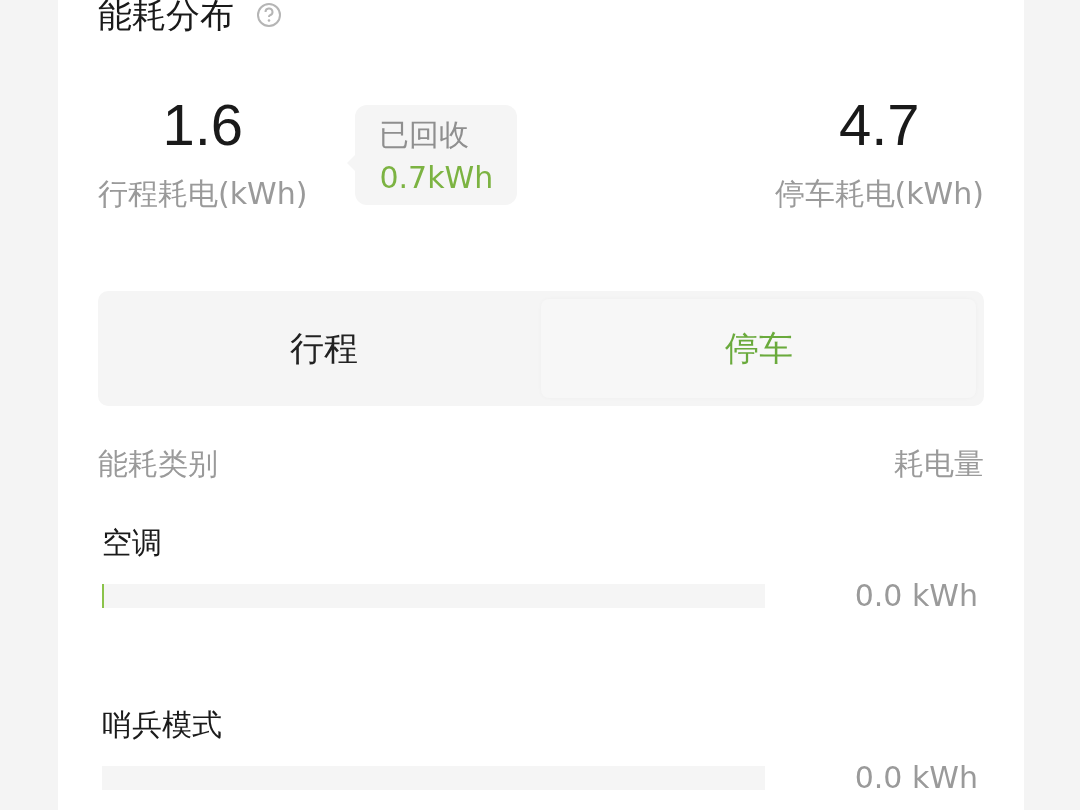 This screenshot has height=810, width=1080. I want to click on segment-tab: 行程, so click(323, 348).